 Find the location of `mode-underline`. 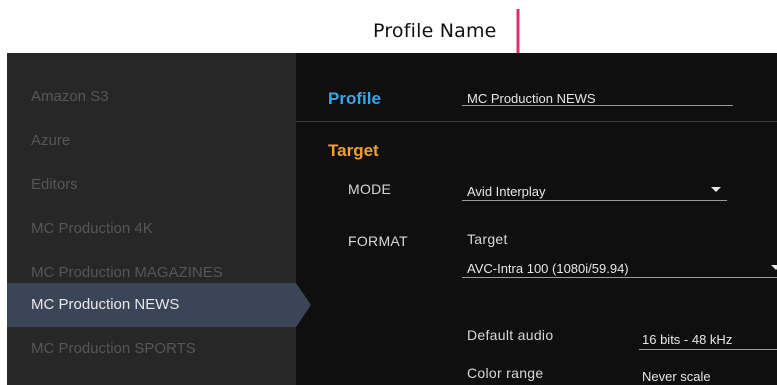

mode-underline is located at coordinates (594, 200).